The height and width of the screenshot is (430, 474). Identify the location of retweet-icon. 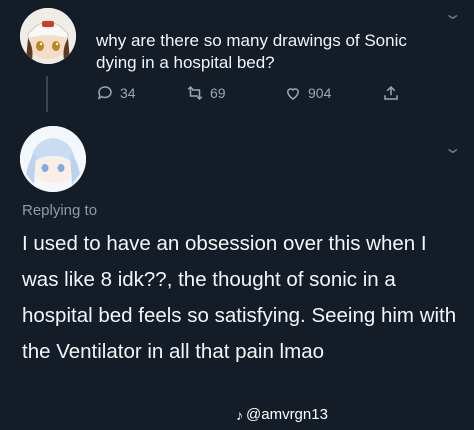
(195, 93).